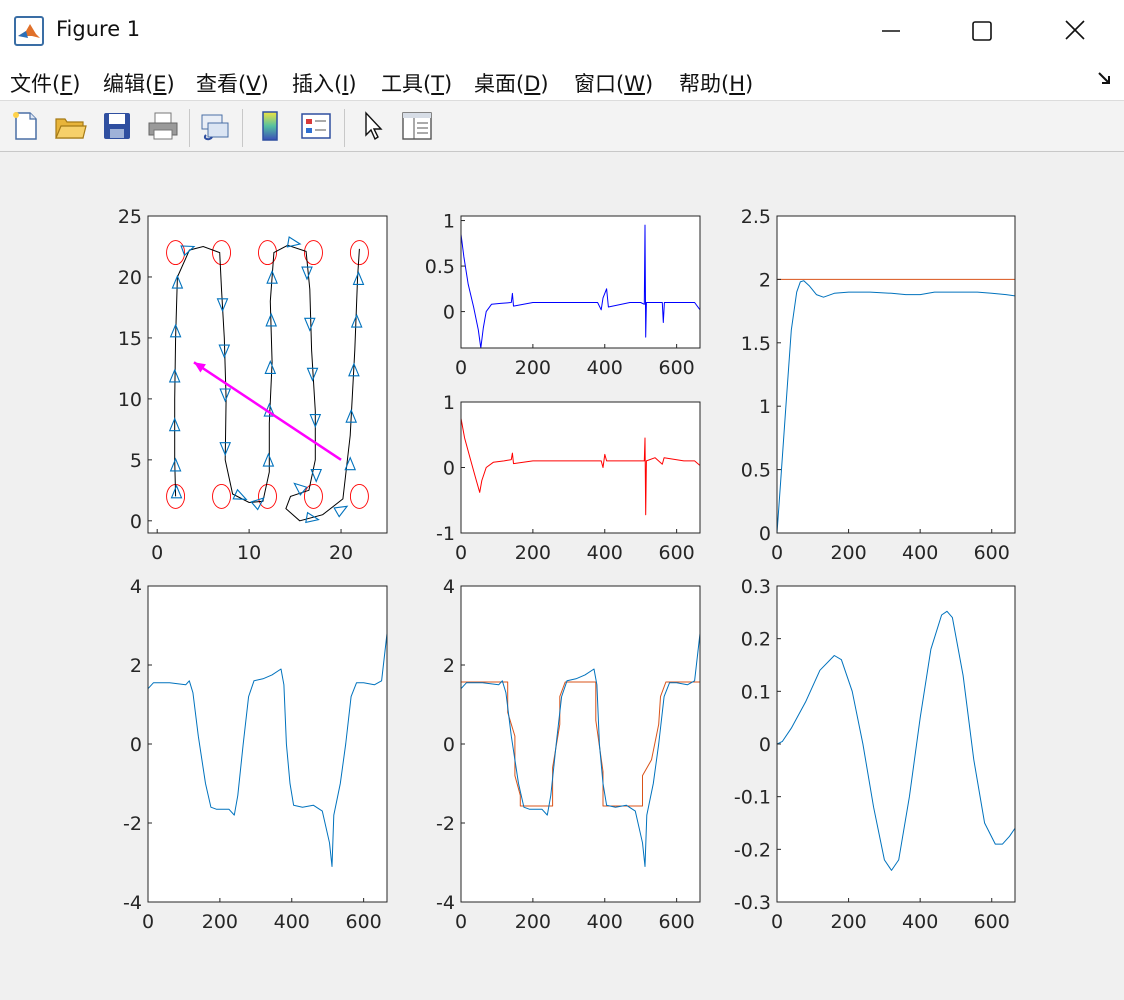 This screenshot has width=1124, height=1000. I want to click on print-icon, so click(163, 126).